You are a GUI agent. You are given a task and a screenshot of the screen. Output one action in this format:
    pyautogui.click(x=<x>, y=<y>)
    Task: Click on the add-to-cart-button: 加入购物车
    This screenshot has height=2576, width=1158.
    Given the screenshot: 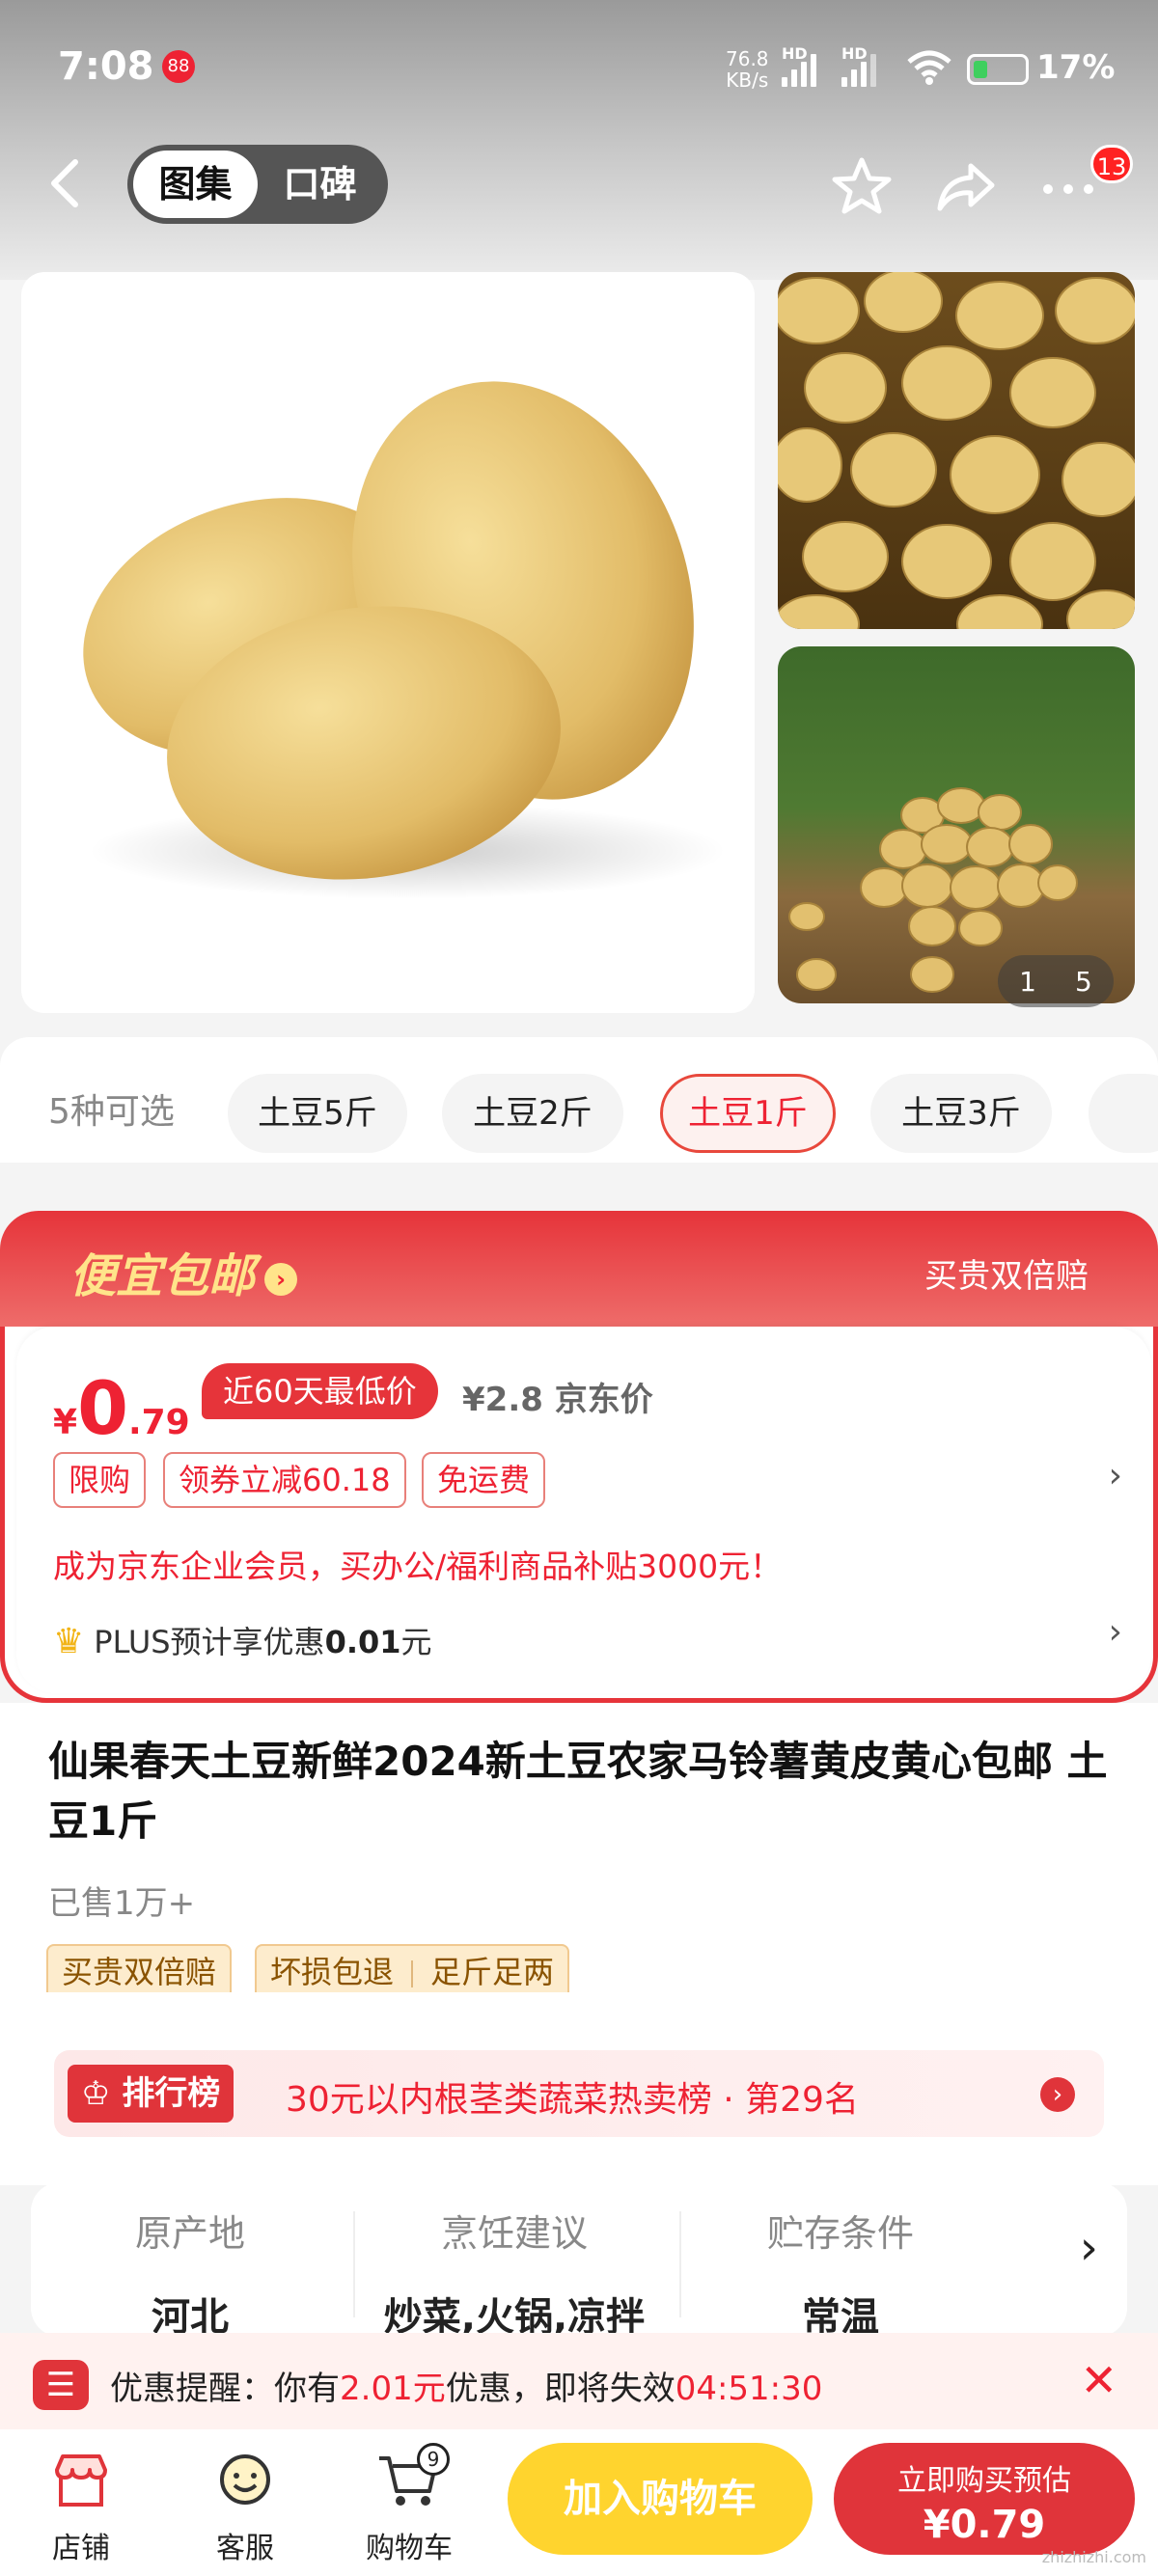 What is the action you would take?
    pyautogui.click(x=660, y=2499)
    